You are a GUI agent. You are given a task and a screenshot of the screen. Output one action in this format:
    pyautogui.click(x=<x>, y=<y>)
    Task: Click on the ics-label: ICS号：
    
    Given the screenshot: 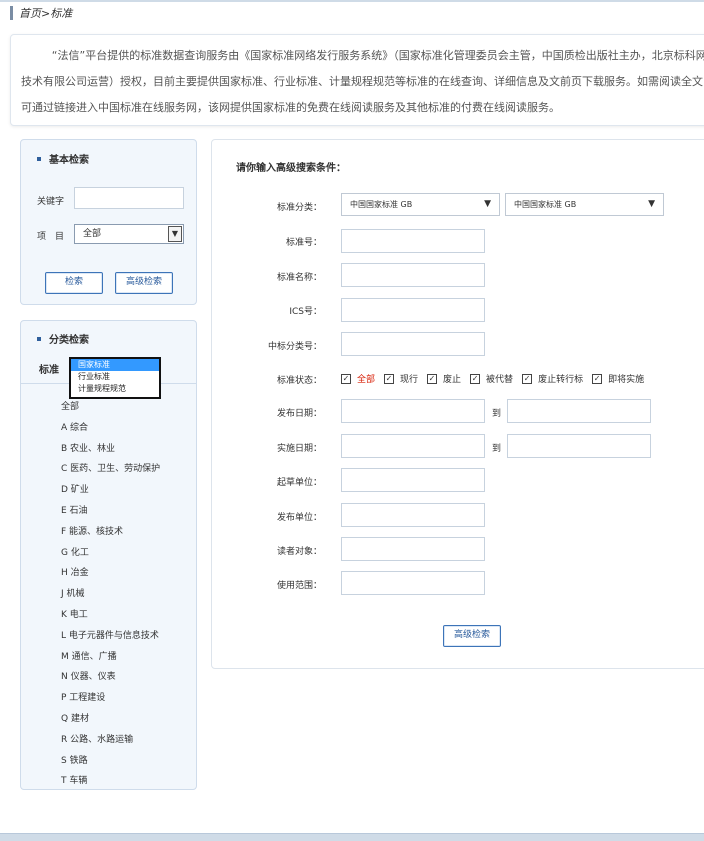 What is the action you would take?
    pyautogui.click(x=305, y=312)
    